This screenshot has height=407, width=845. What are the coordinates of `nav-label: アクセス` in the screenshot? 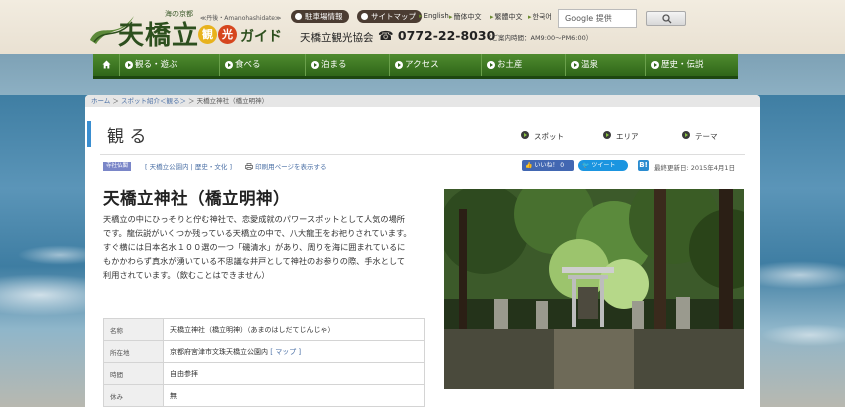 It's located at (422, 65).